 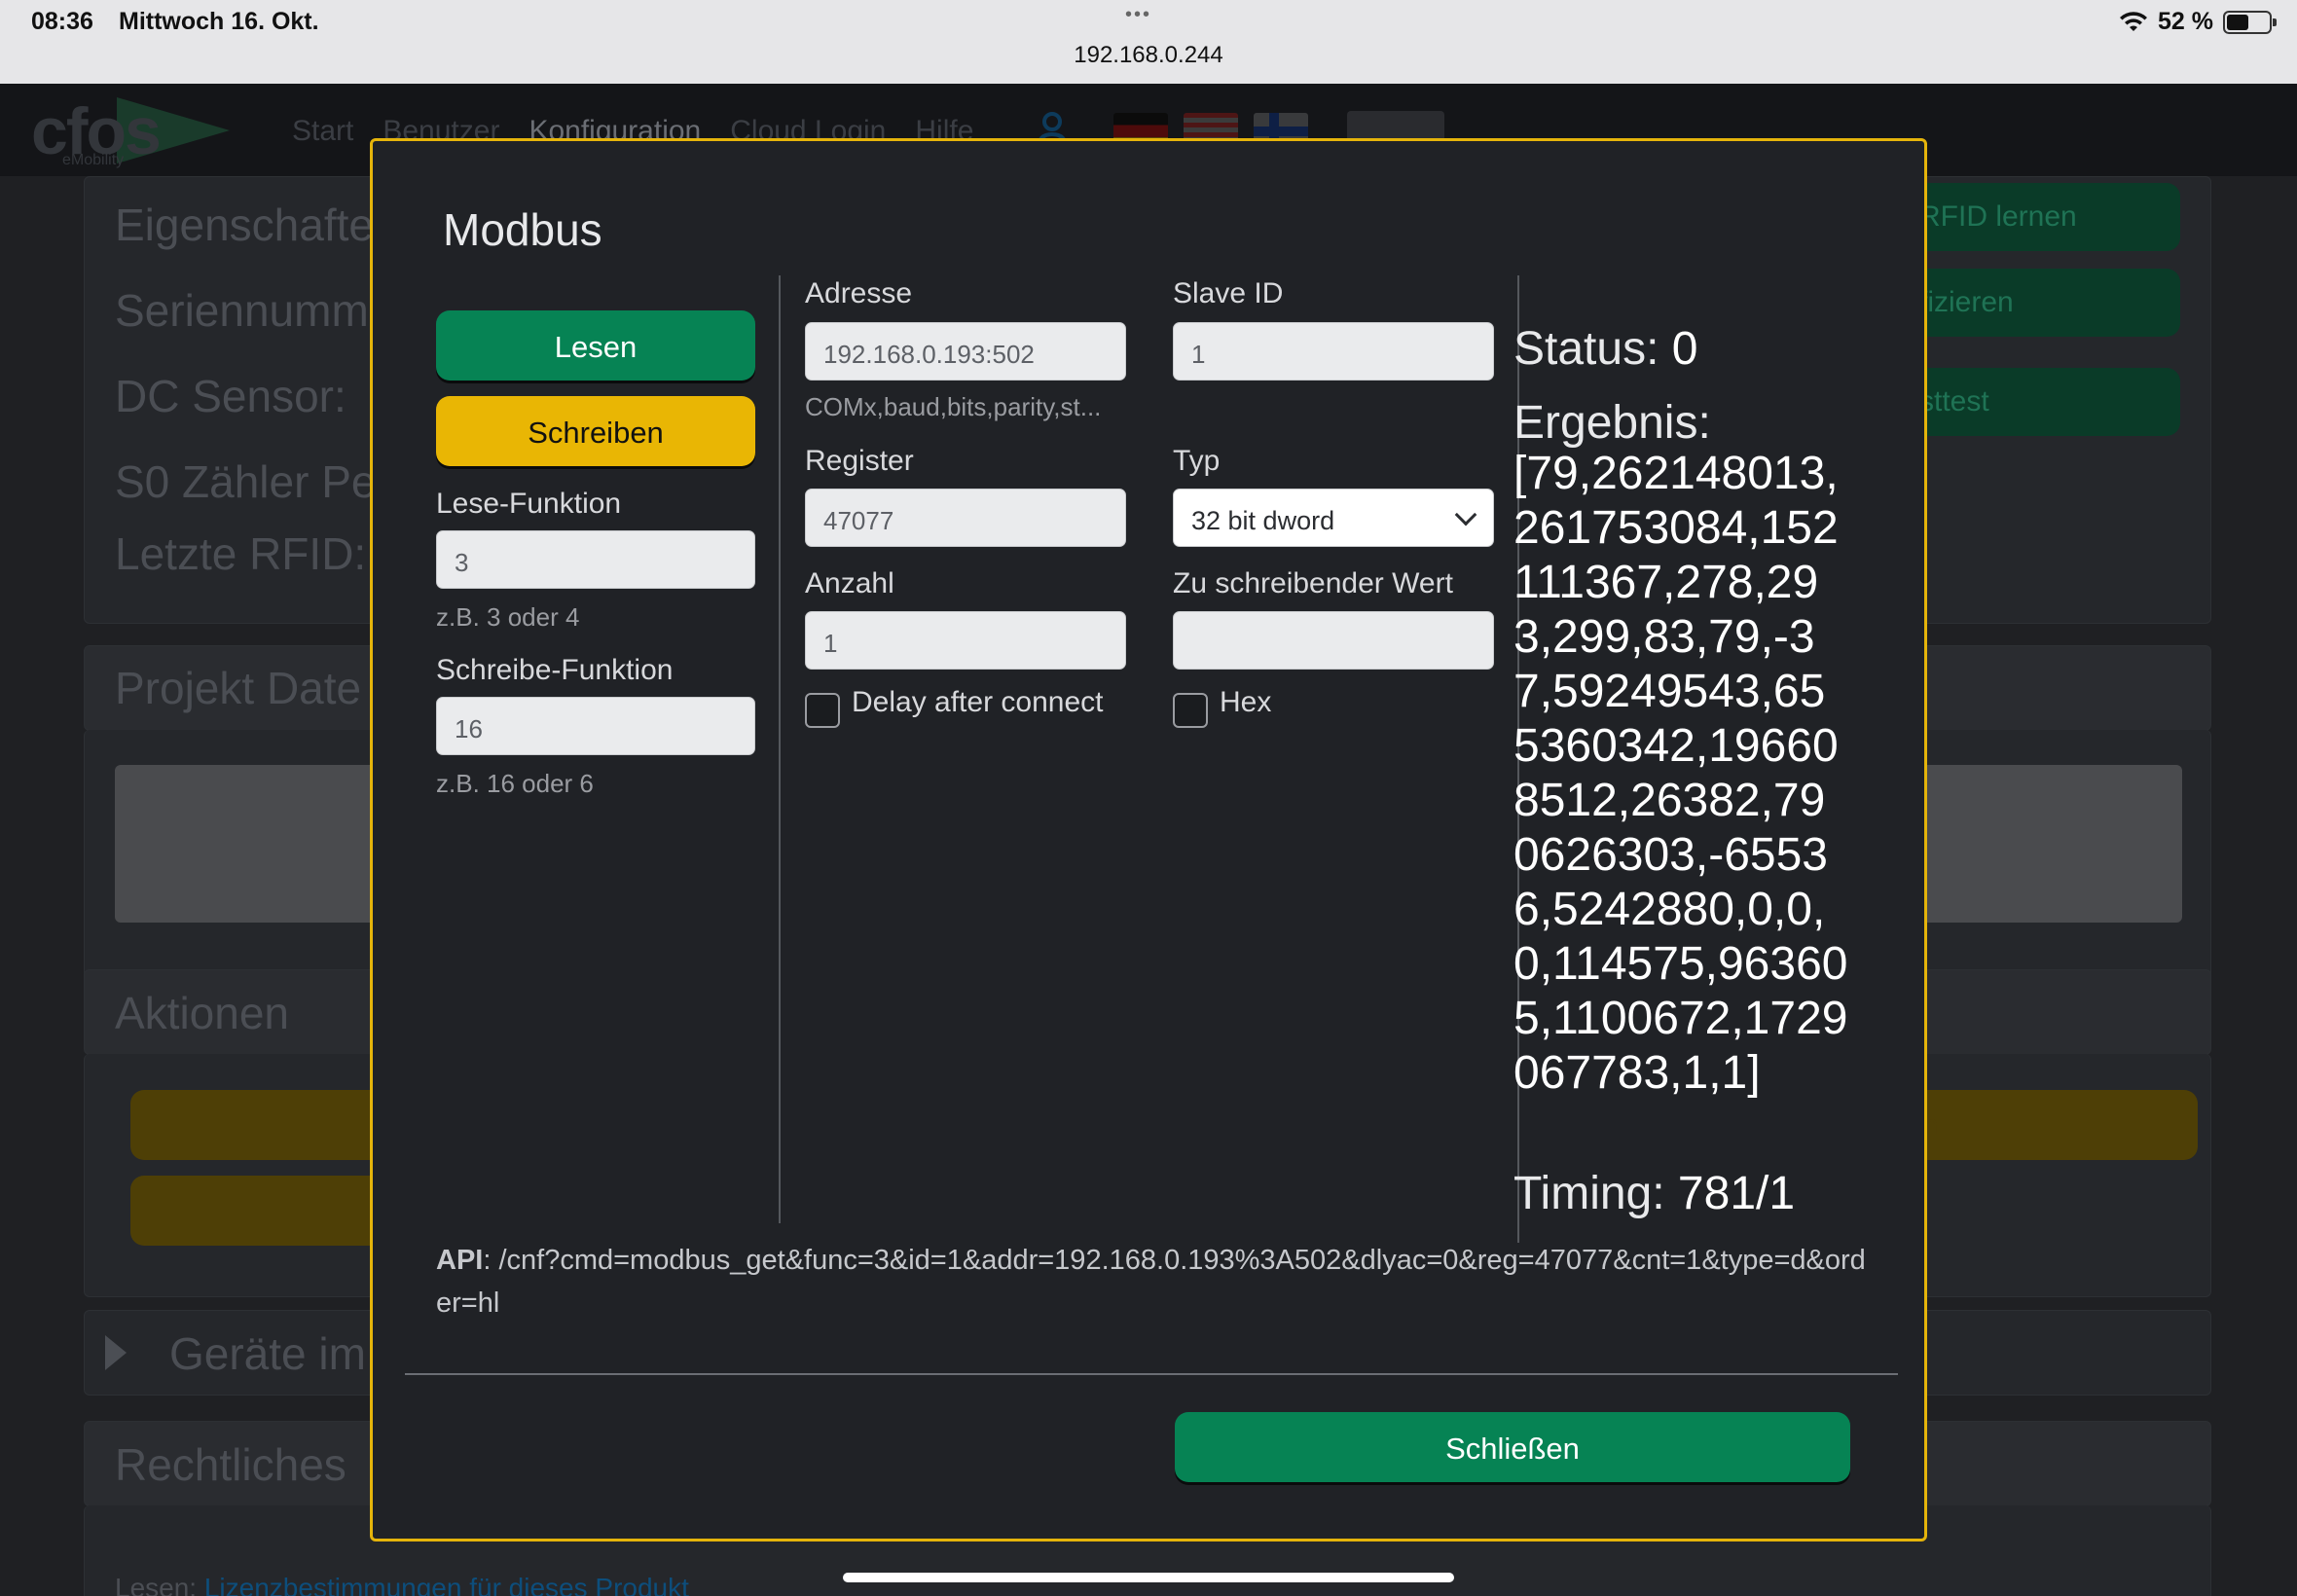 I want to click on count-input: 1, so click(x=965, y=641).